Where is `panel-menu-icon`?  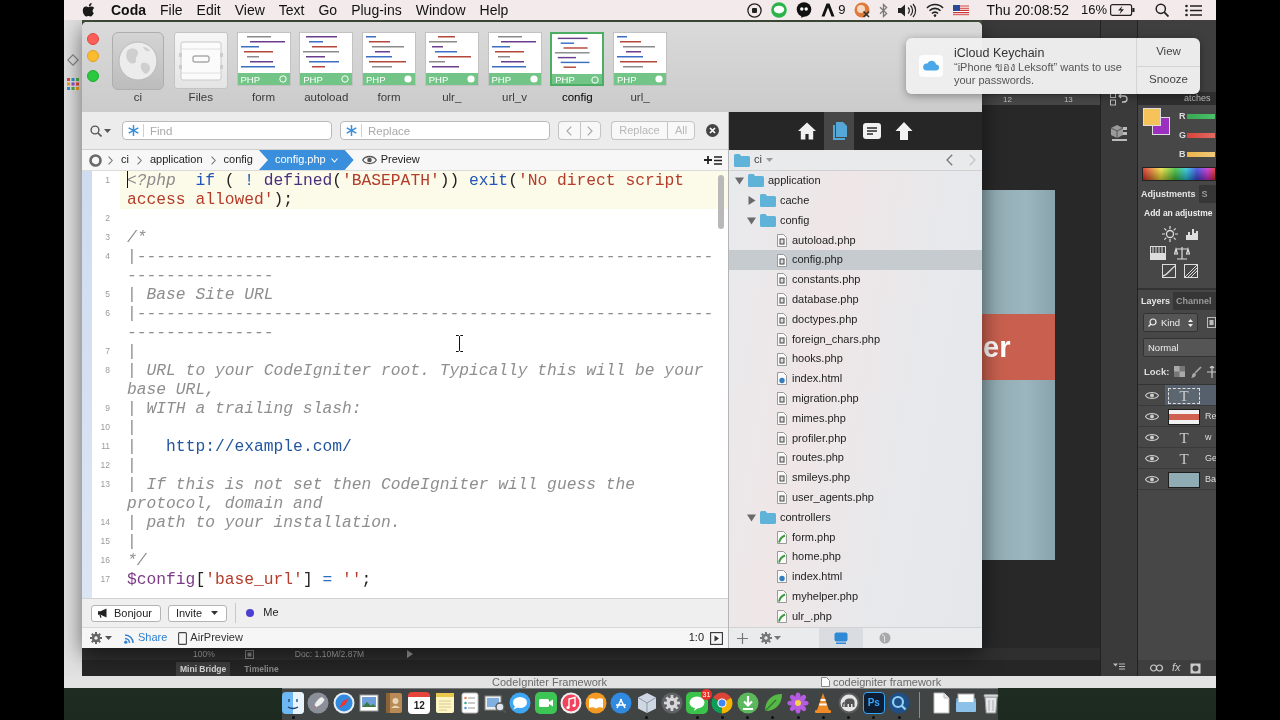 panel-menu-icon is located at coordinates (1119, 666).